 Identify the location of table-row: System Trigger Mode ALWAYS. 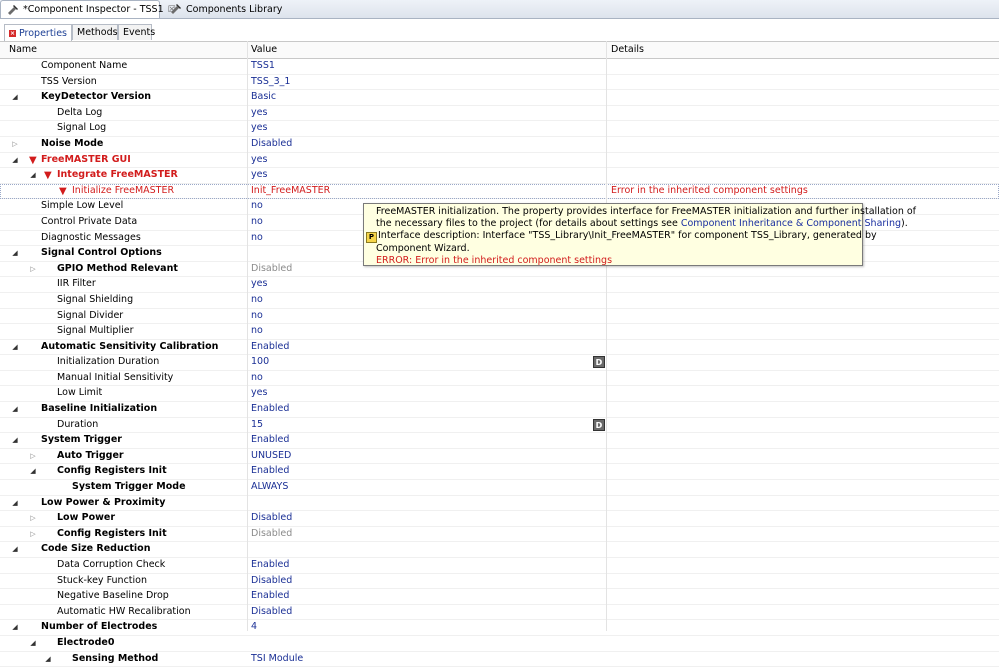
(499, 488).